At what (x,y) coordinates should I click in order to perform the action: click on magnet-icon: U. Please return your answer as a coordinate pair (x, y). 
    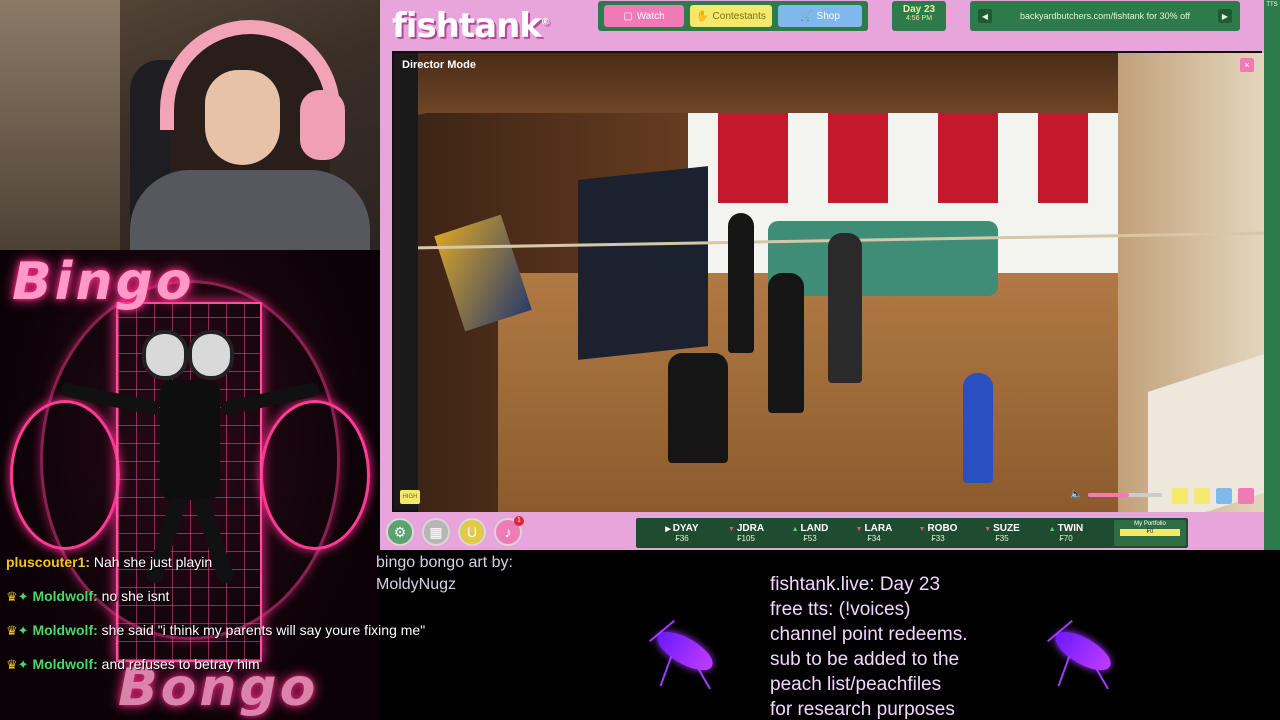
    Looking at the image, I should click on (472, 532).